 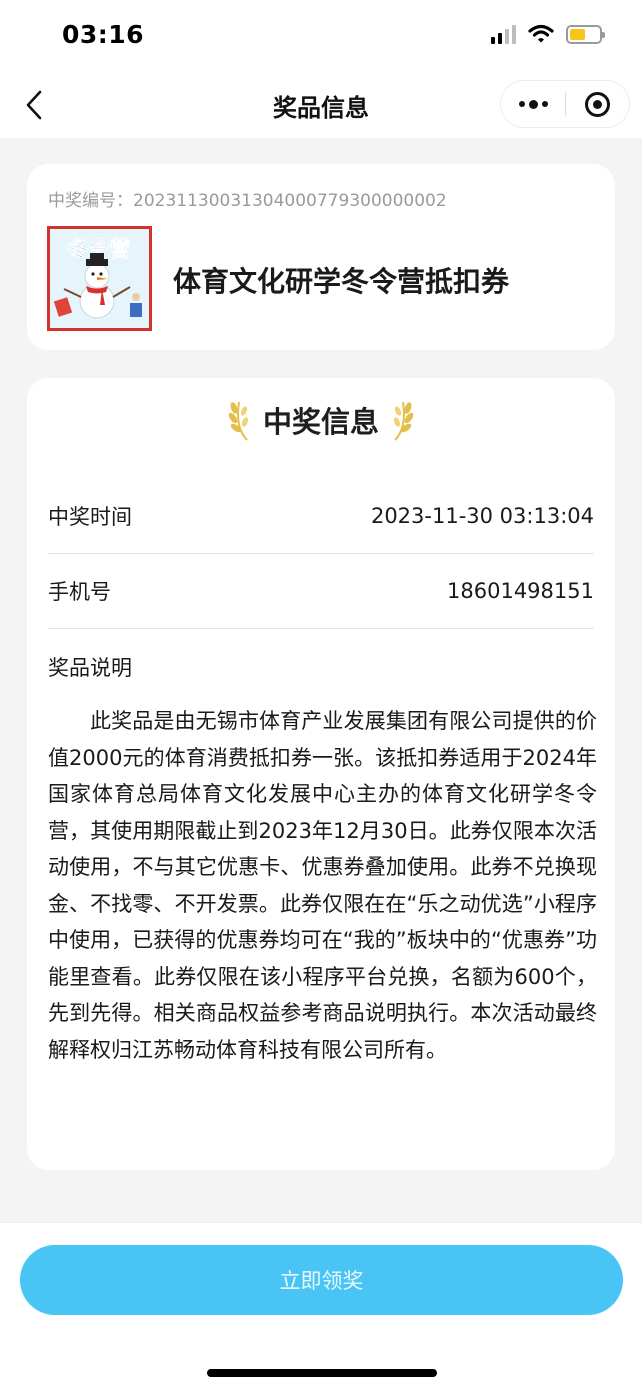 What do you see at coordinates (503, 34) in the screenshot?
I see `cellular-signal-icon` at bounding box center [503, 34].